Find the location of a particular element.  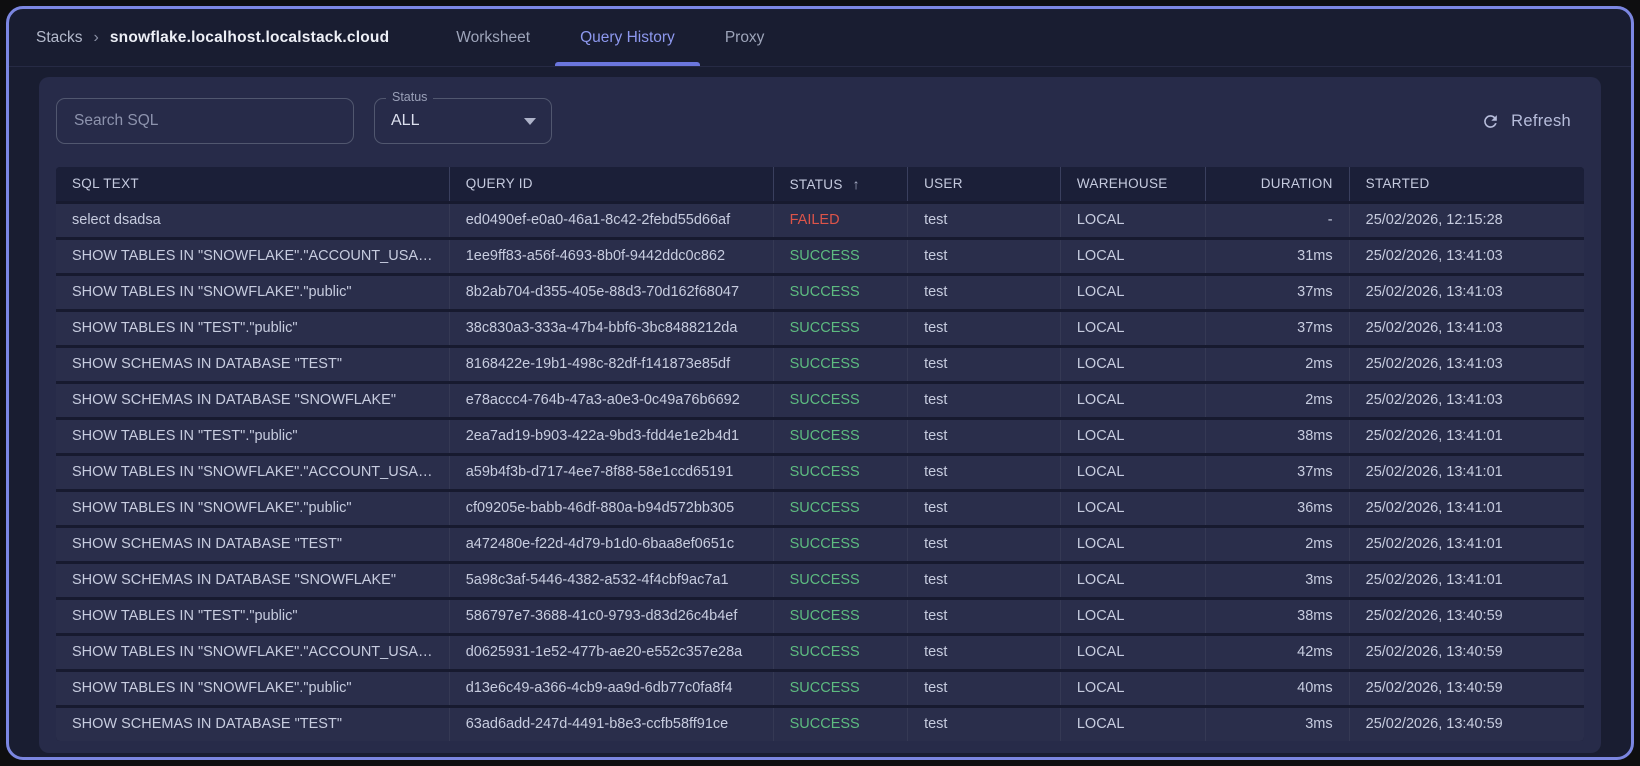

refresh-button: Refresh is located at coordinates (1526, 121).